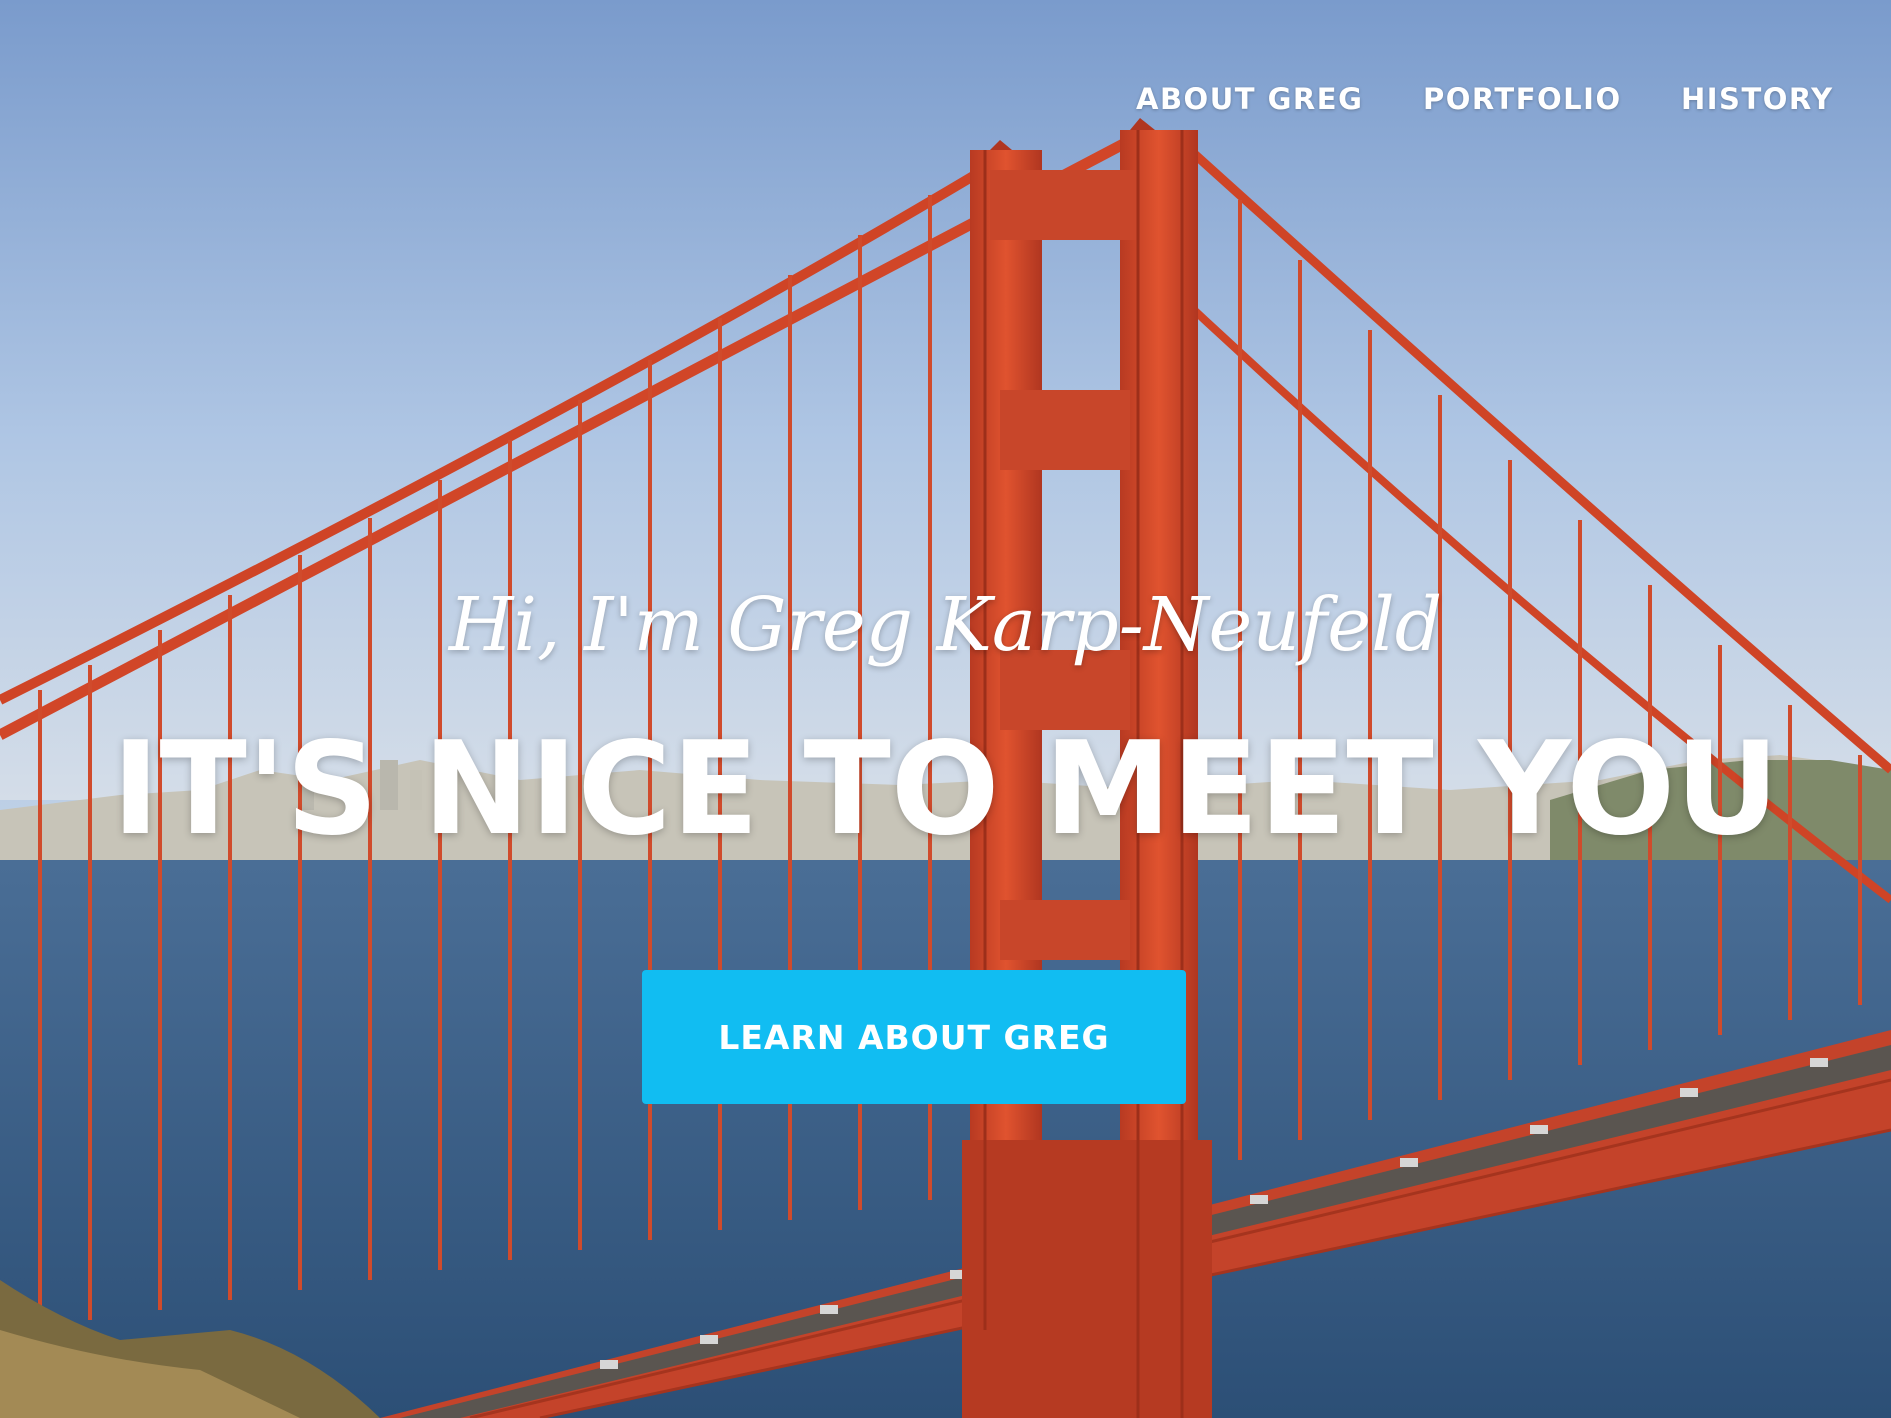 This screenshot has width=1891, height=1418. I want to click on main-navigation: ABOUT GREG PORTFOLIO HISTORY, so click(945, 102).